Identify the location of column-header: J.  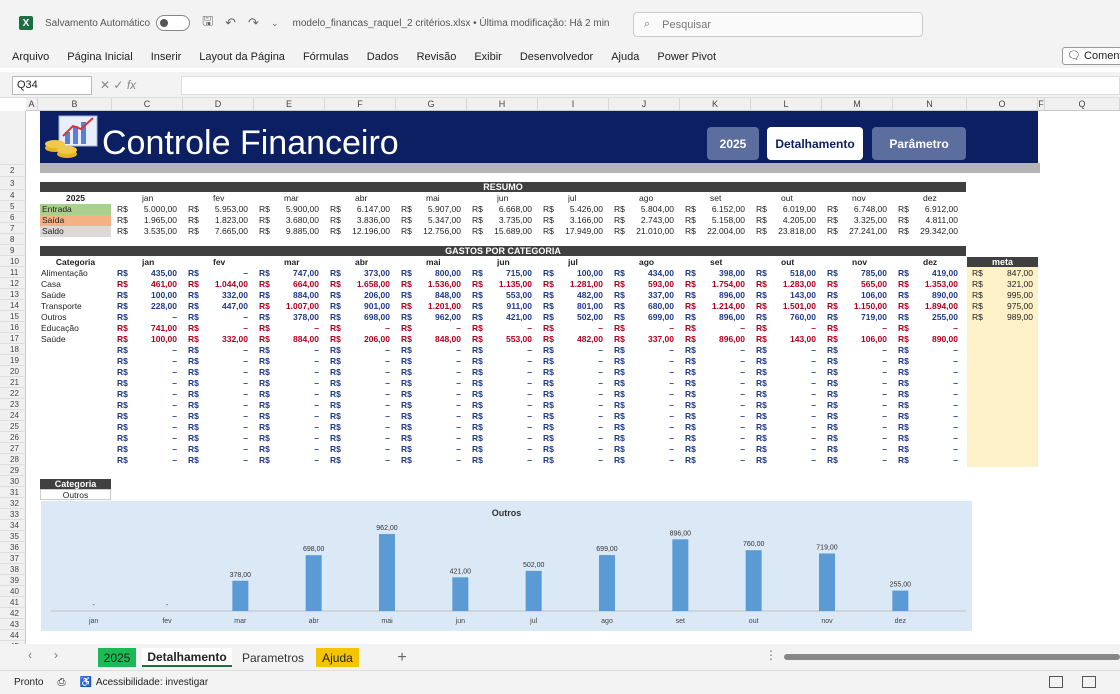
(644, 104).